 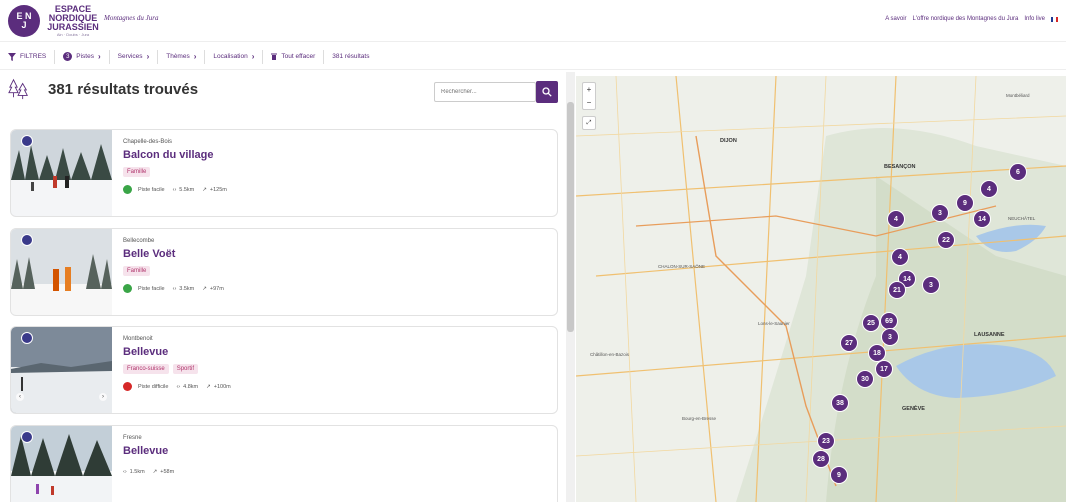 What do you see at coordinates (153, 386) in the screenshot?
I see `difficulty-label: Piste difficile` at bounding box center [153, 386].